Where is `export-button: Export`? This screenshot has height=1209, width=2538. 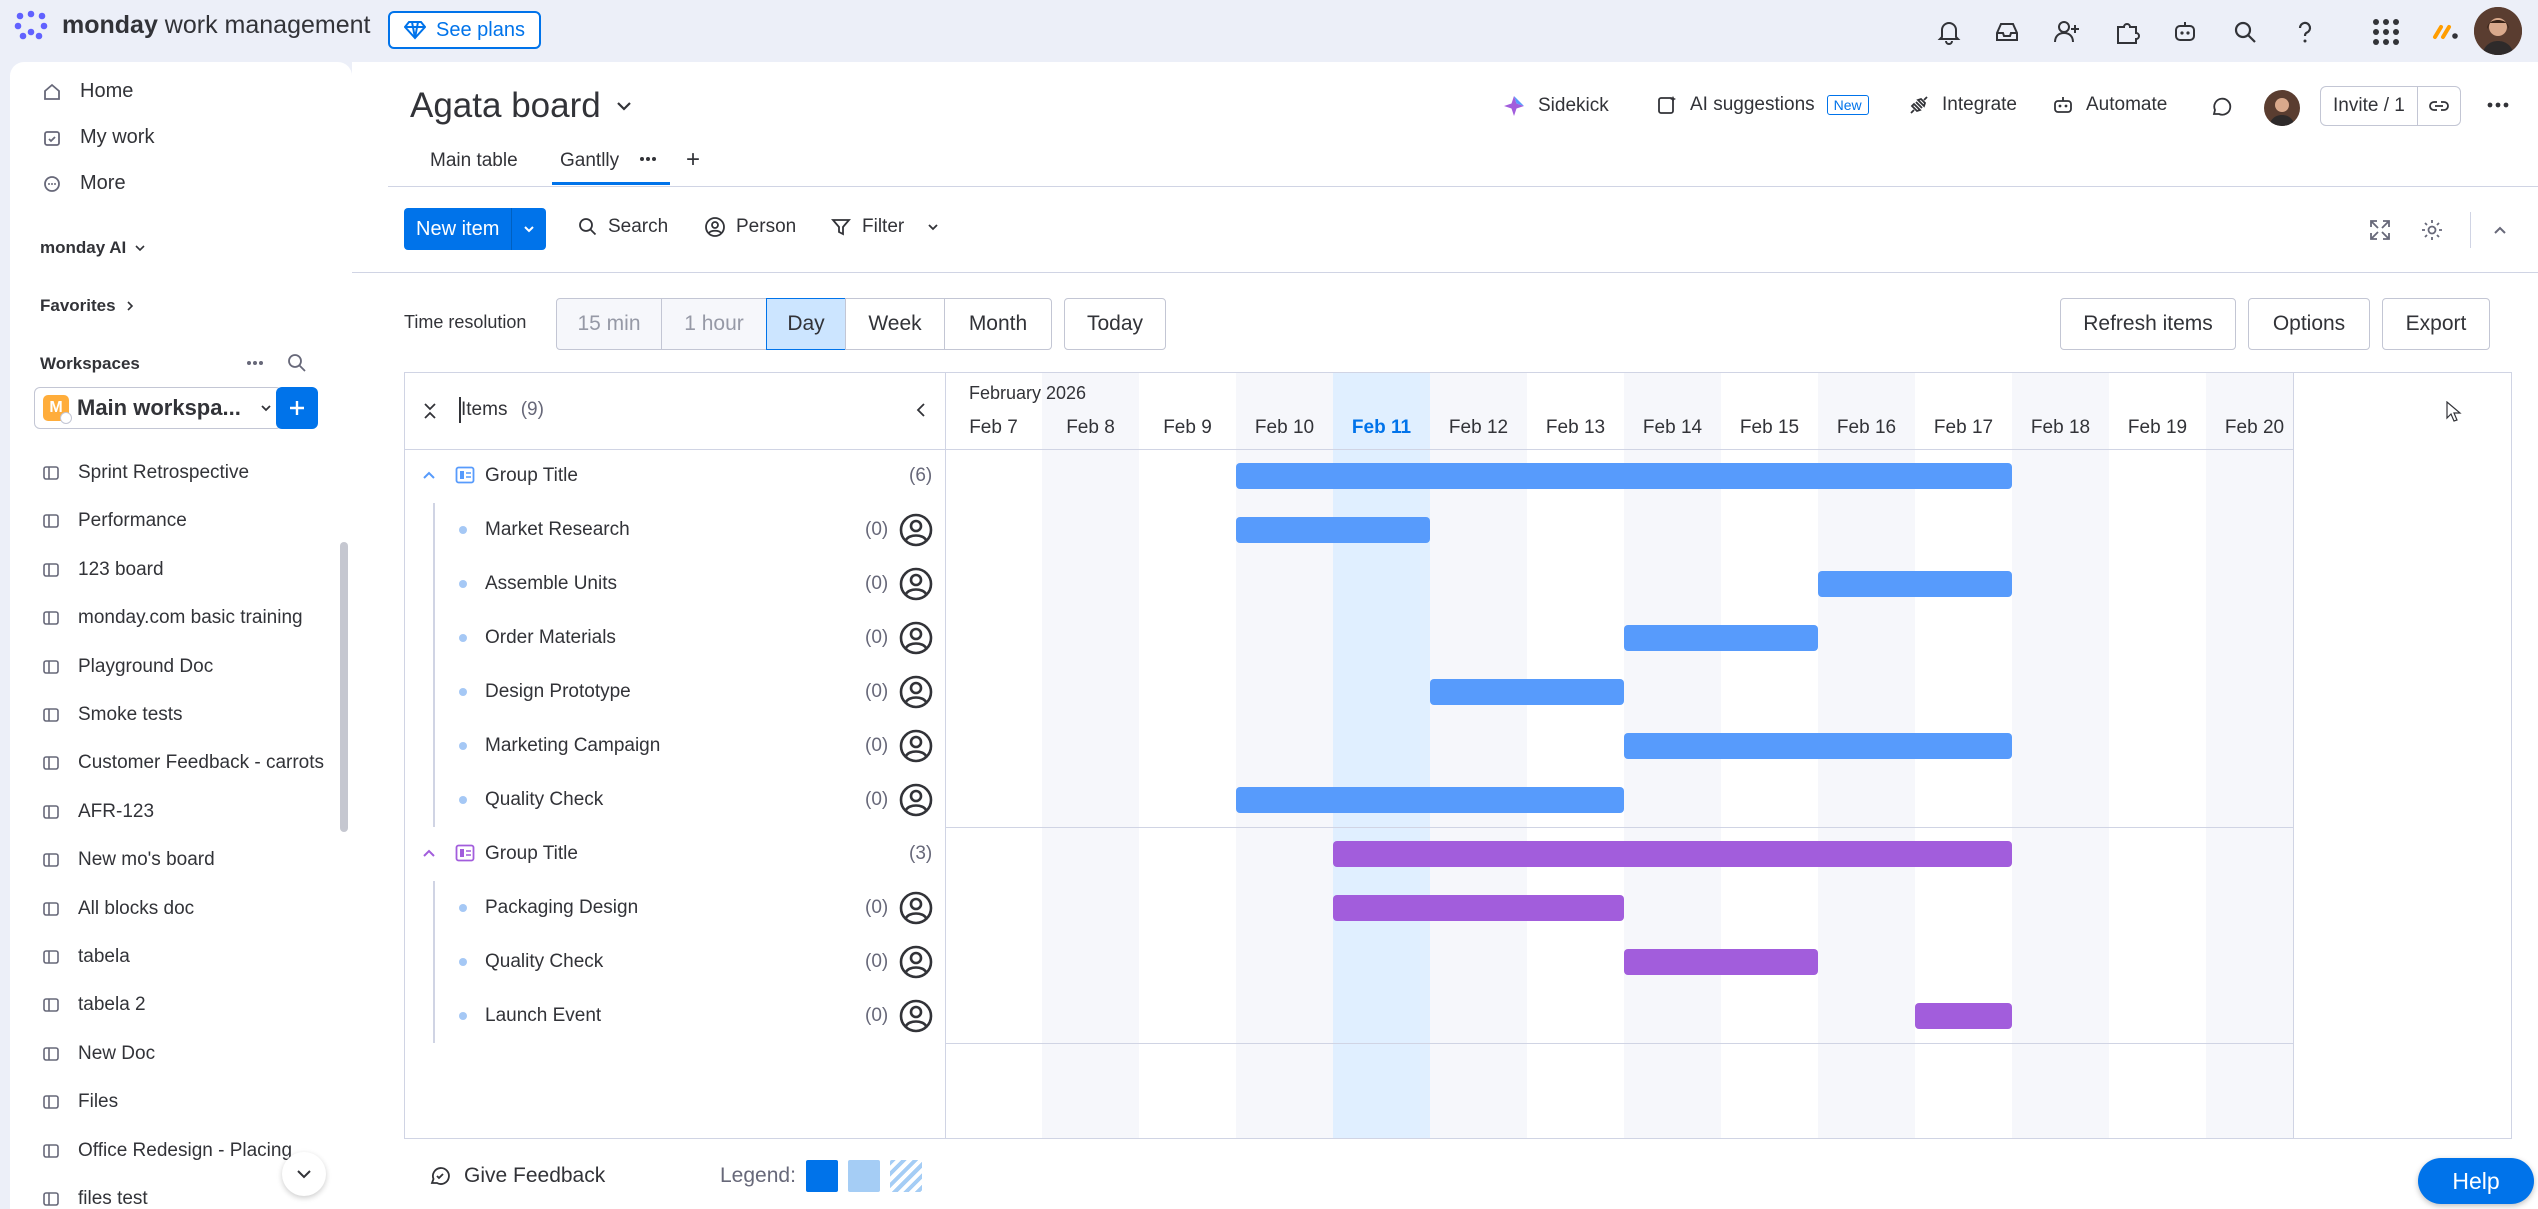
export-button: Export is located at coordinates (2436, 324).